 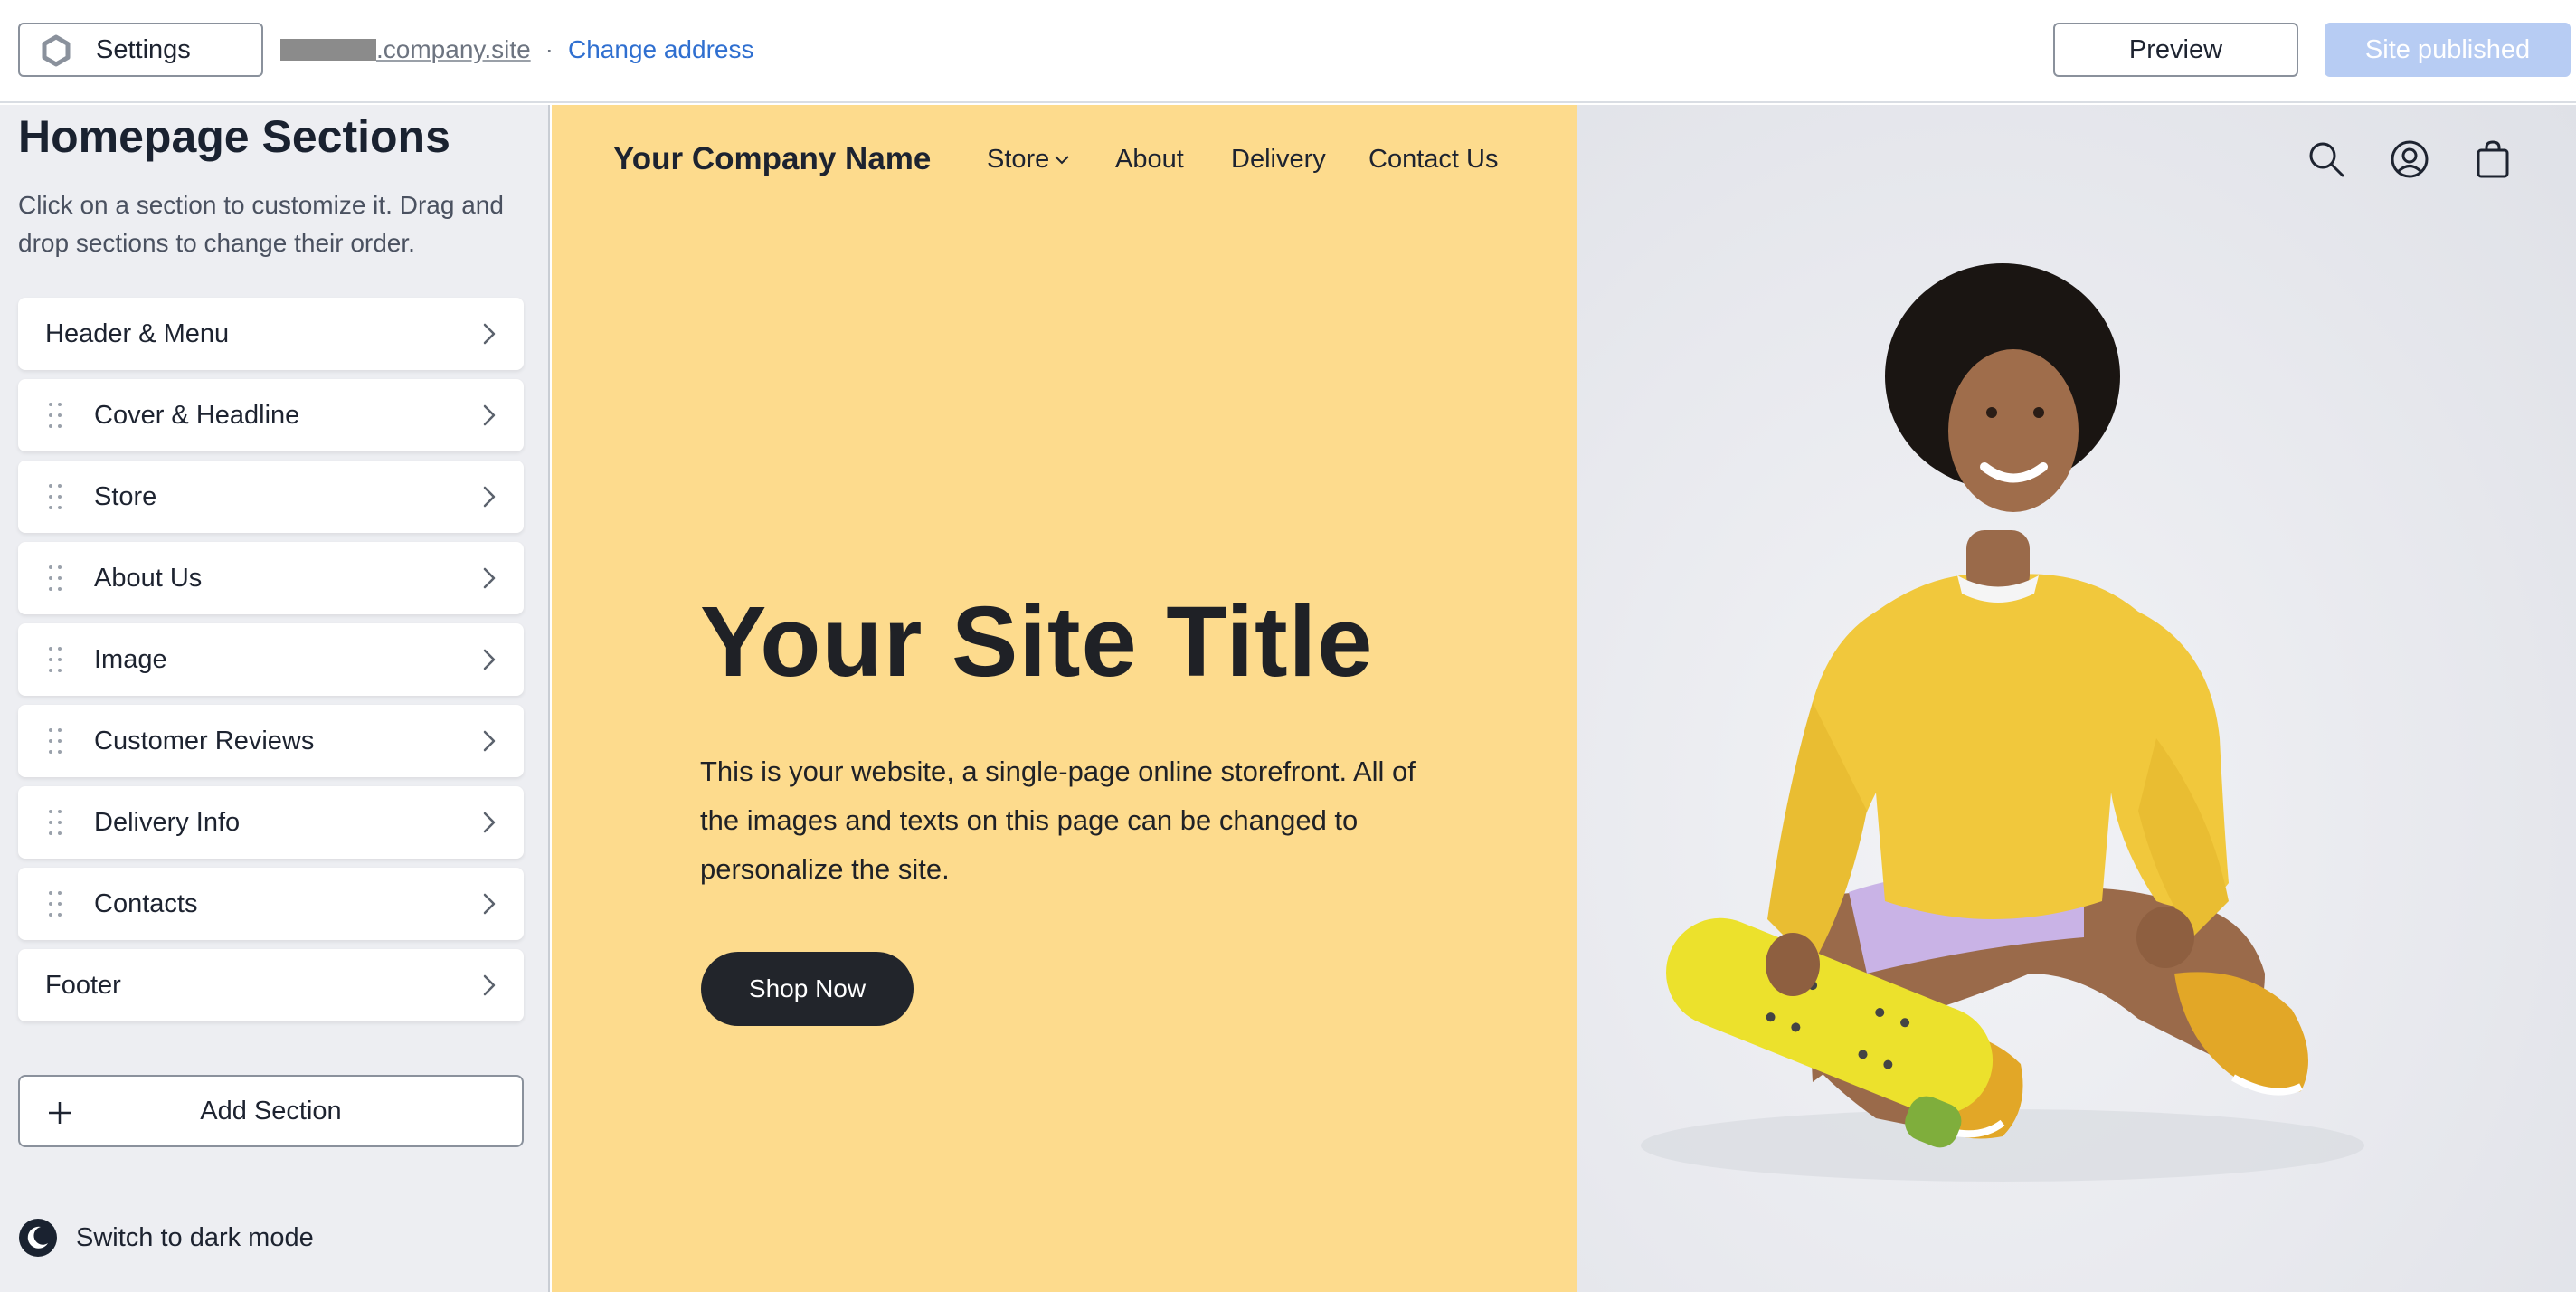 I want to click on section-item-store: Store, so click(x=271, y=497).